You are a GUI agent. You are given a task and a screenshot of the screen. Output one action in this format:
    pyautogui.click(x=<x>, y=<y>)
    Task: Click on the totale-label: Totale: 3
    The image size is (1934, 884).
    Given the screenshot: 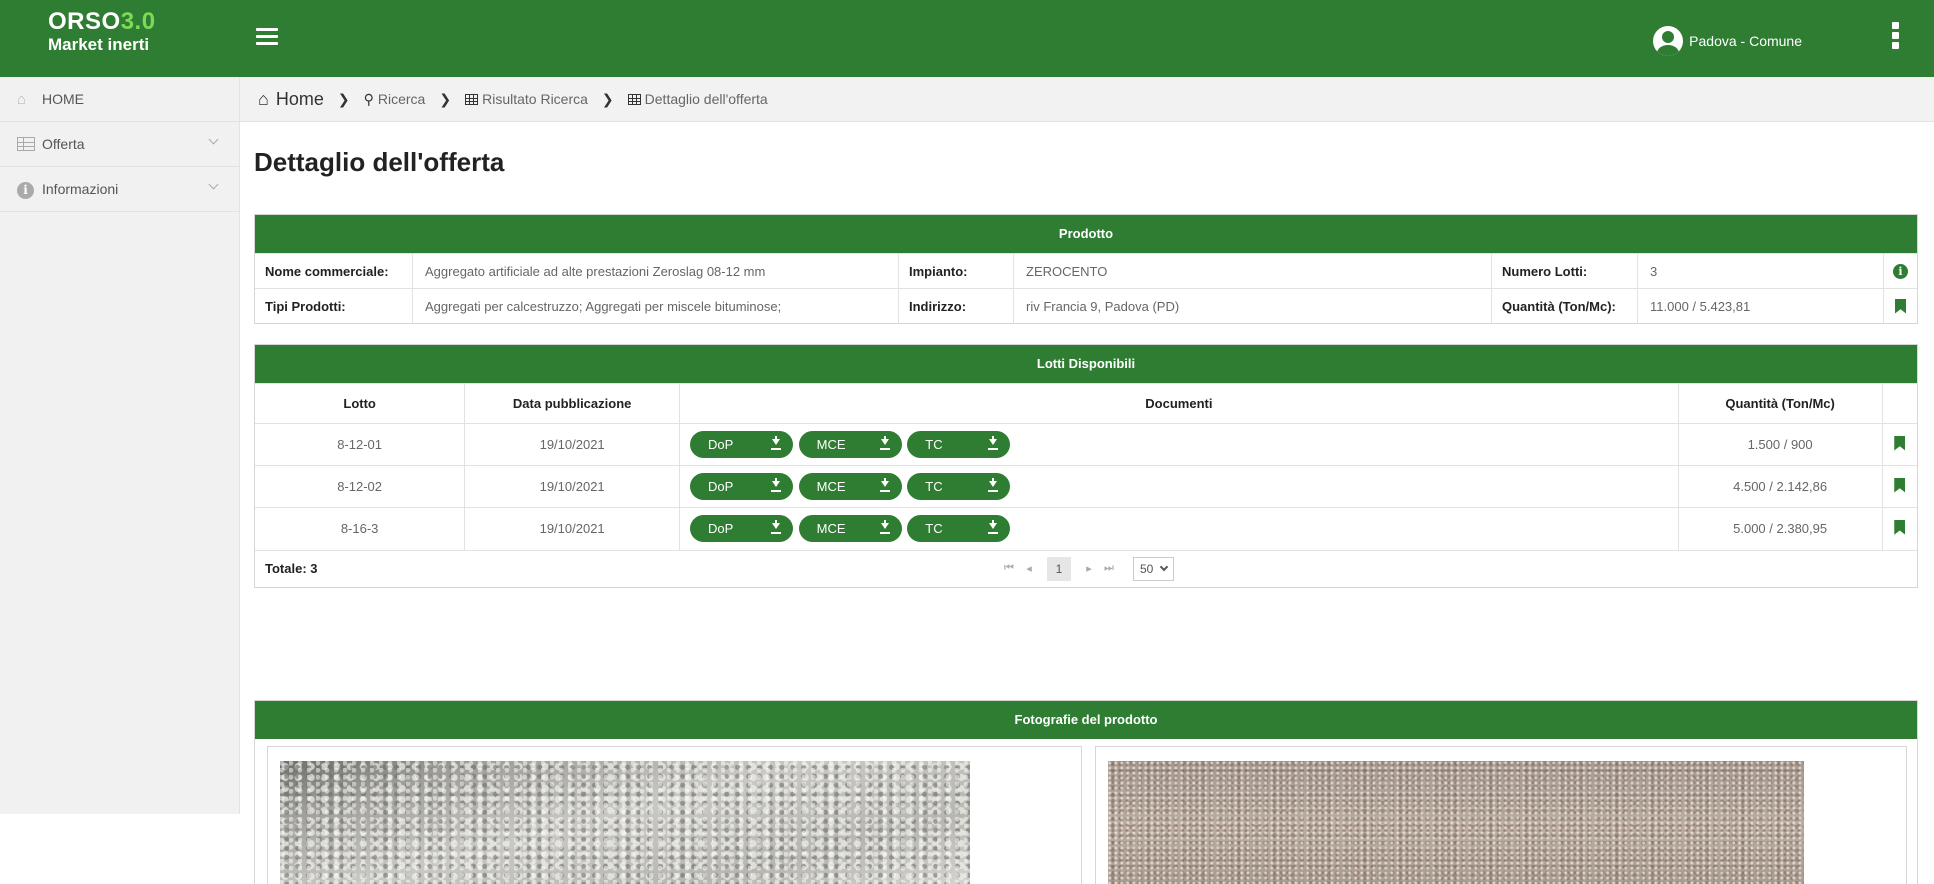 What is the action you would take?
    pyautogui.click(x=291, y=568)
    